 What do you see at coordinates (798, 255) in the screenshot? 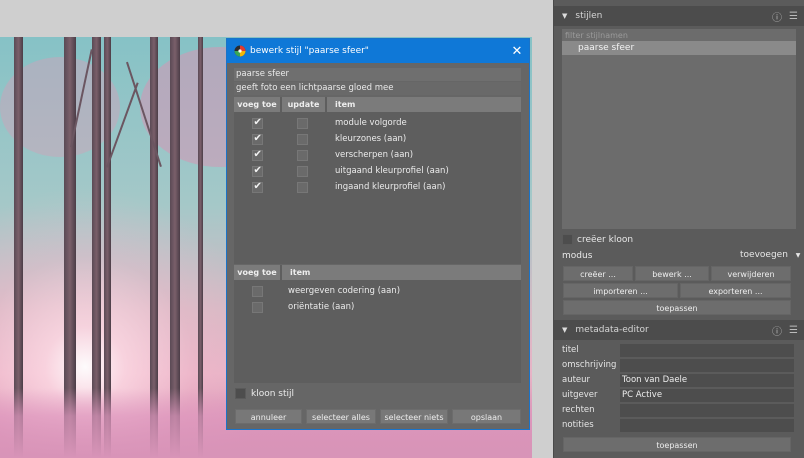
I see `dropdown-arrow-icon: ▼` at bounding box center [798, 255].